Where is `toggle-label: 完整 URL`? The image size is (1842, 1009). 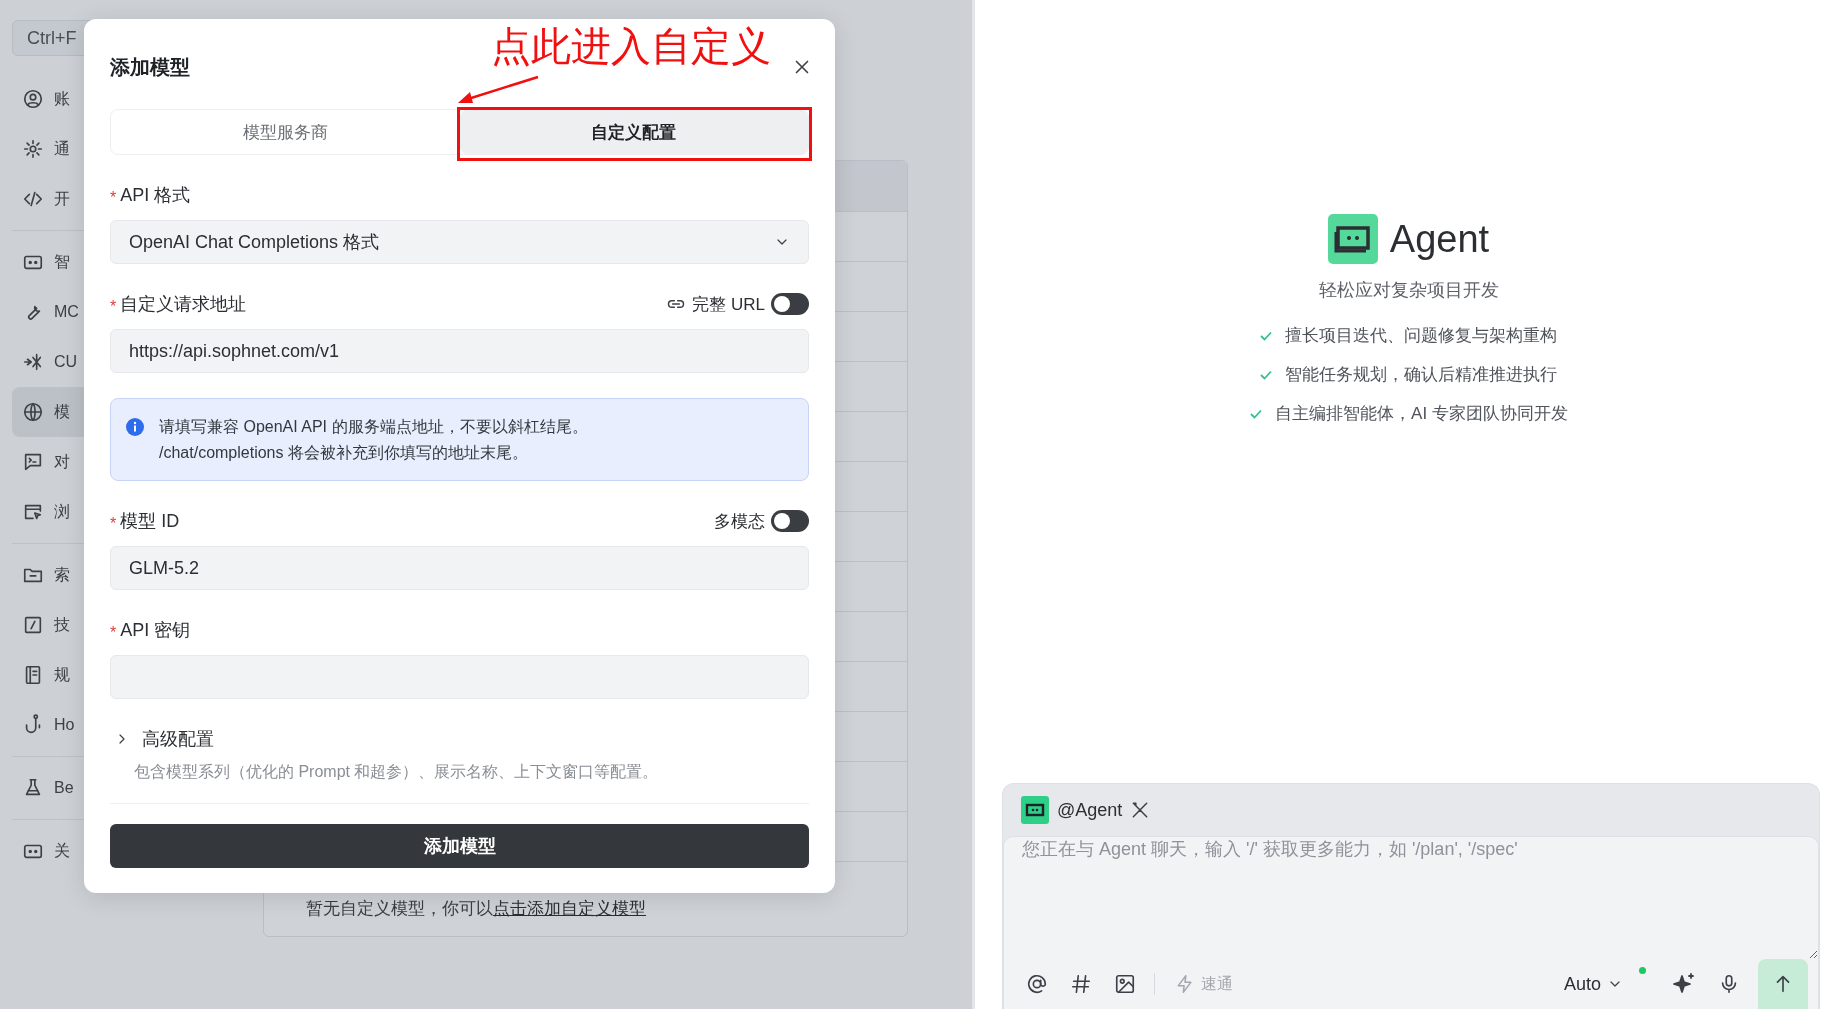
toggle-label: 完整 URL is located at coordinates (728, 304).